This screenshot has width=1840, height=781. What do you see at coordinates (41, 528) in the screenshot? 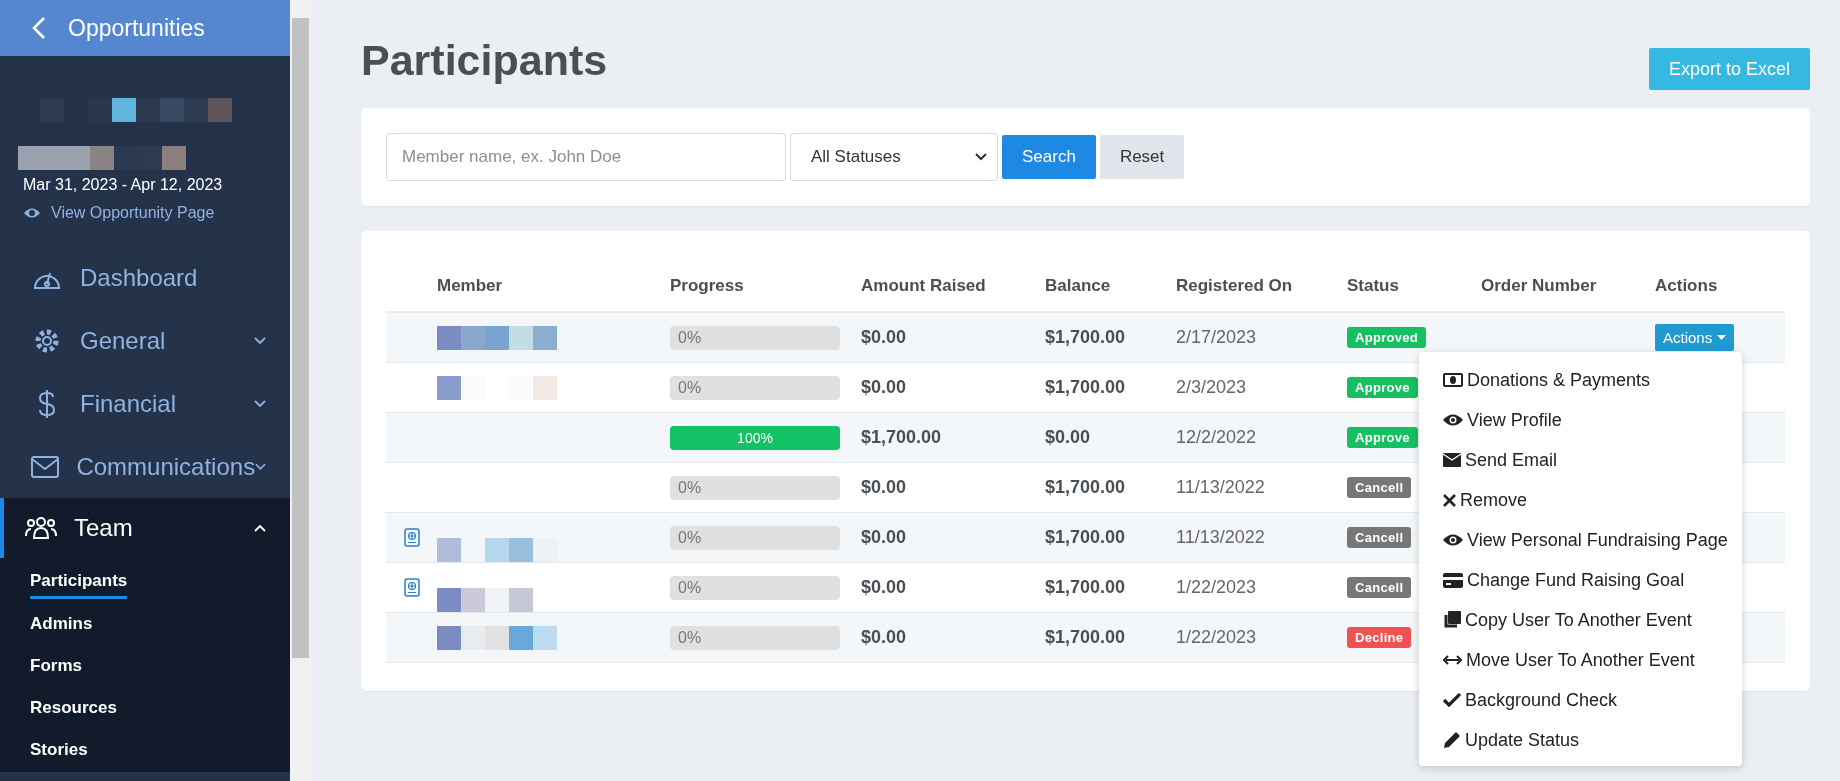
I see `people-icon` at bounding box center [41, 528].